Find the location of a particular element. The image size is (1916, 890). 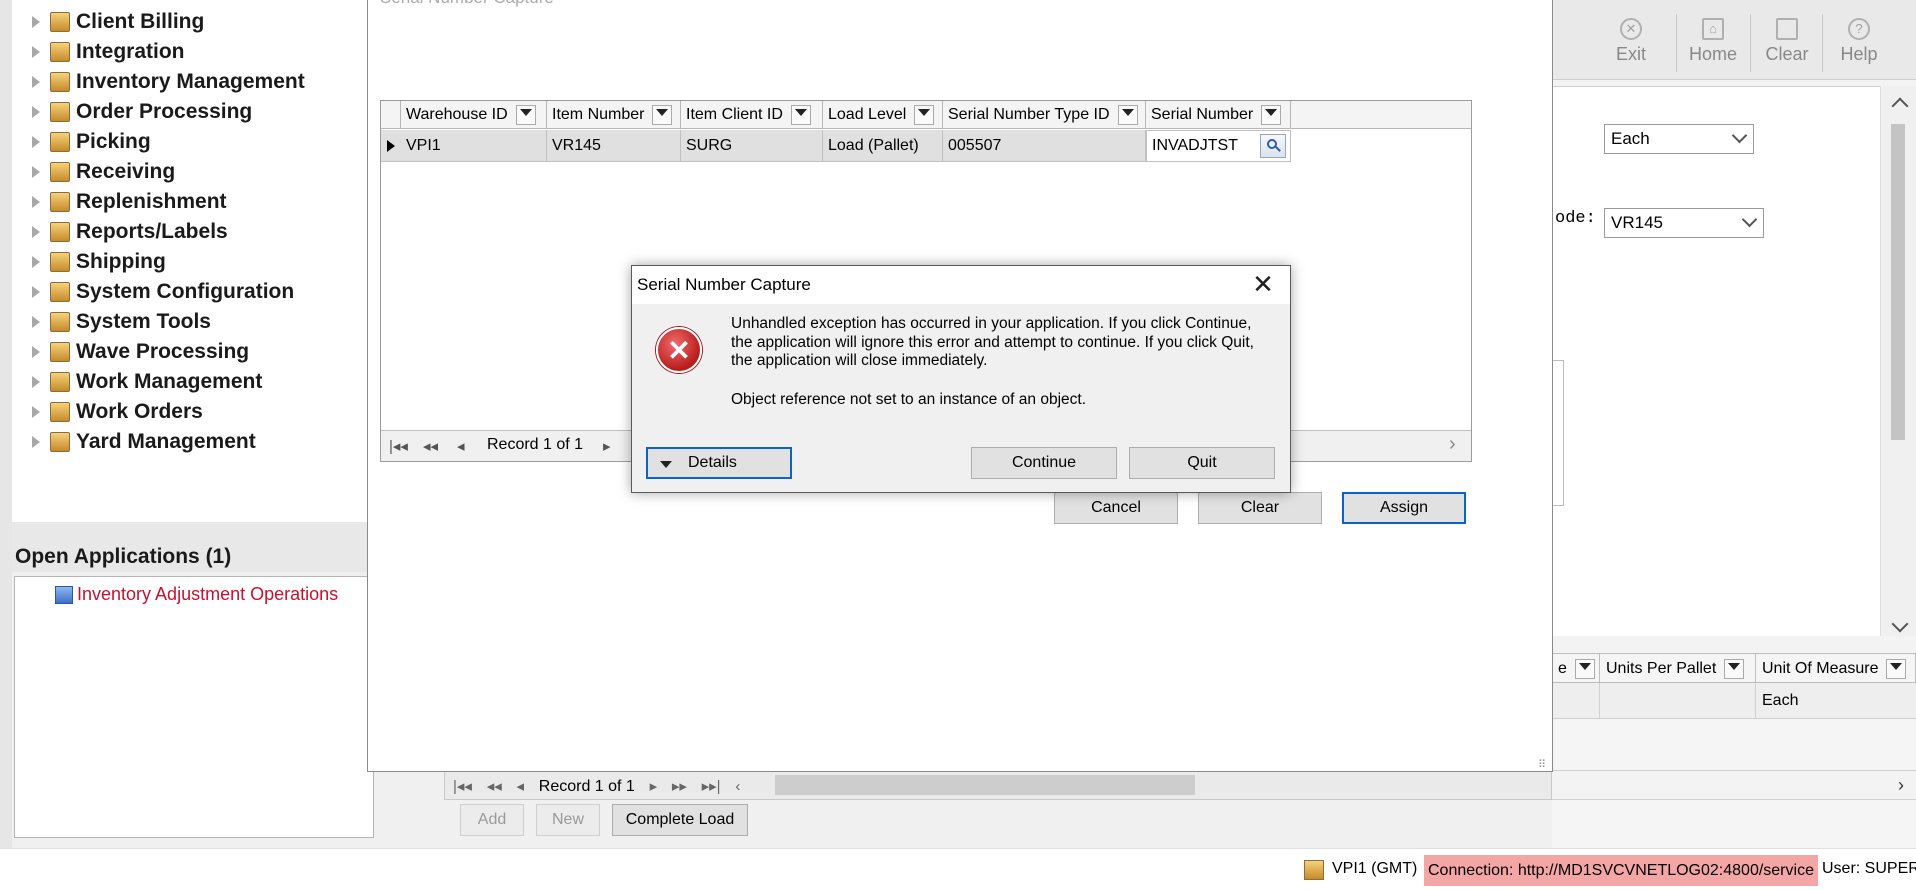

lines-pager: |◂◂ ◂◂ ◂ Record 1 of 1 ▸ ▸▸ ▸▸| ‹ is located at coordinates (998, 785).